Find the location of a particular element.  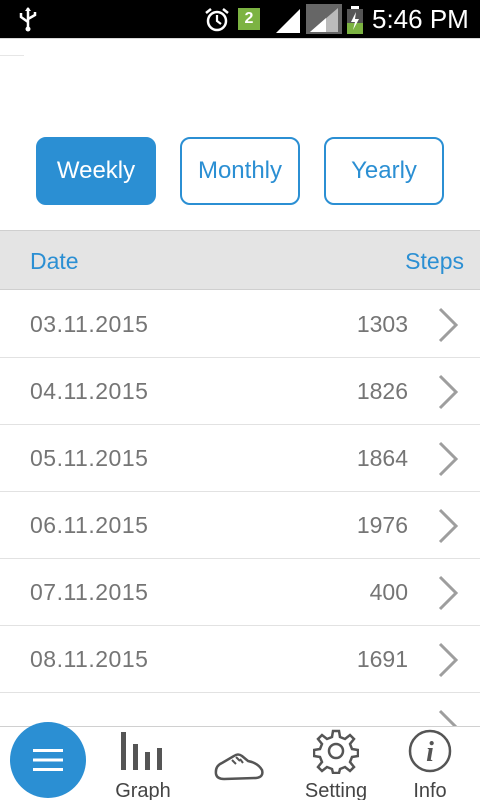

status-time: 5:46 PM is located at coordinates (420, 19).